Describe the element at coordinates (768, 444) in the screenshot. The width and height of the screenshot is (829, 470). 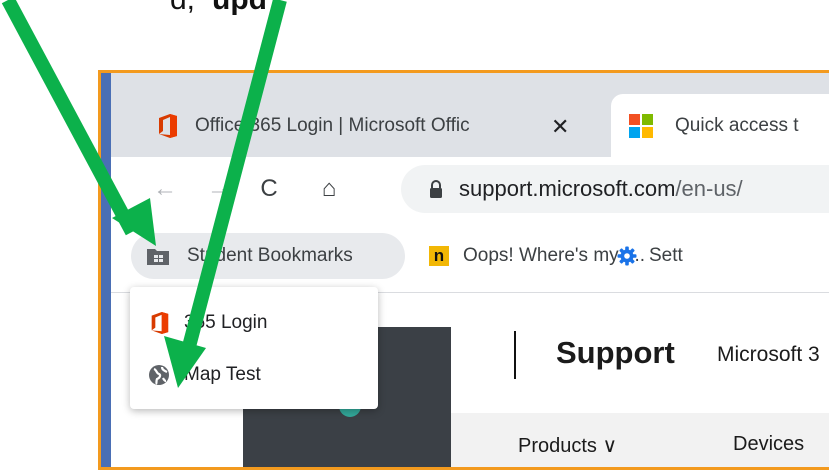
I see `nav-devices: Devices` at that location.